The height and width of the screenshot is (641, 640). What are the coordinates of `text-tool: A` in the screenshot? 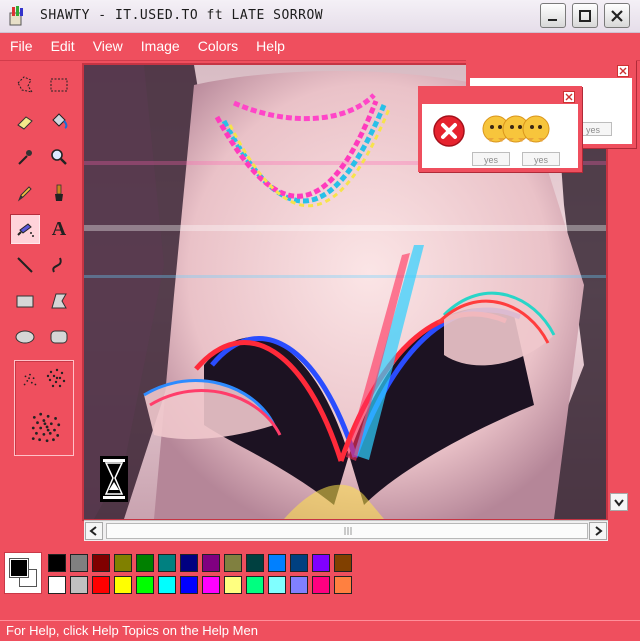 It's located at (59, 229).